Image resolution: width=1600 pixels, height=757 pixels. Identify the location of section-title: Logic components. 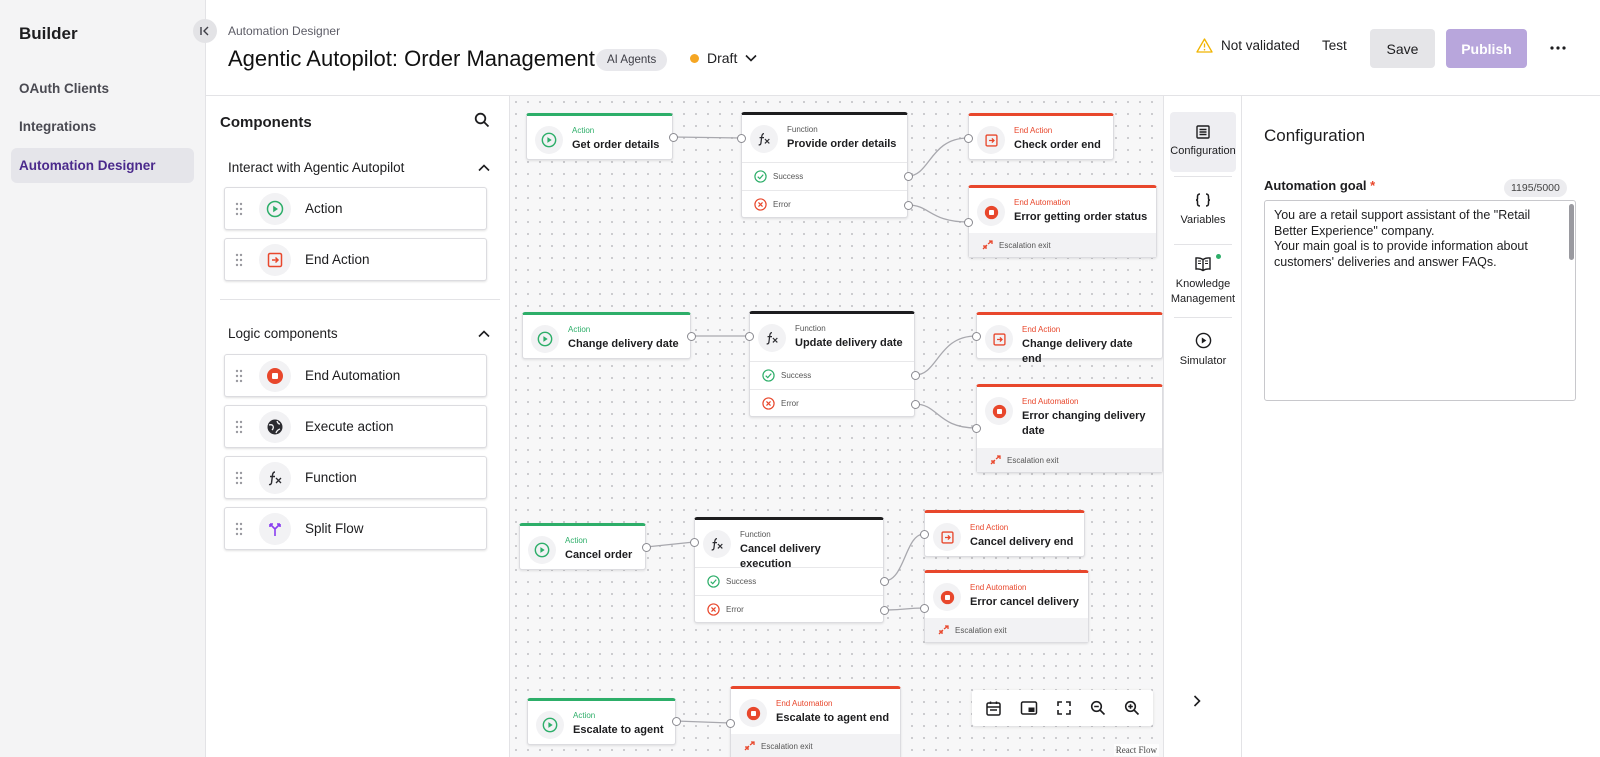
(283, 333).